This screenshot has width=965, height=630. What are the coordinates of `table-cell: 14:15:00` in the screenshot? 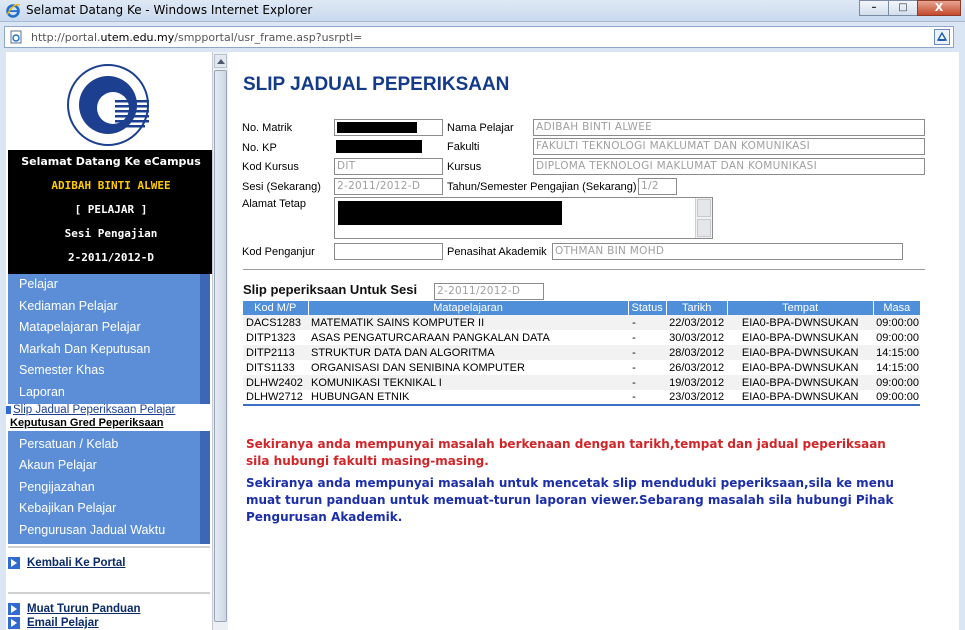 It's located at (896, 367).